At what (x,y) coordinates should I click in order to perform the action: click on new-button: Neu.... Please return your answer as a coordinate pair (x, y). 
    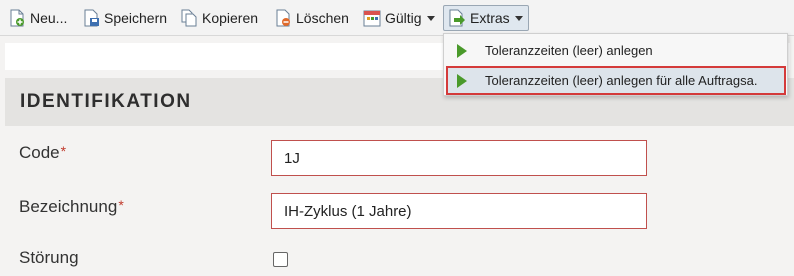
    Looking at the image, I should click on (37, 18).